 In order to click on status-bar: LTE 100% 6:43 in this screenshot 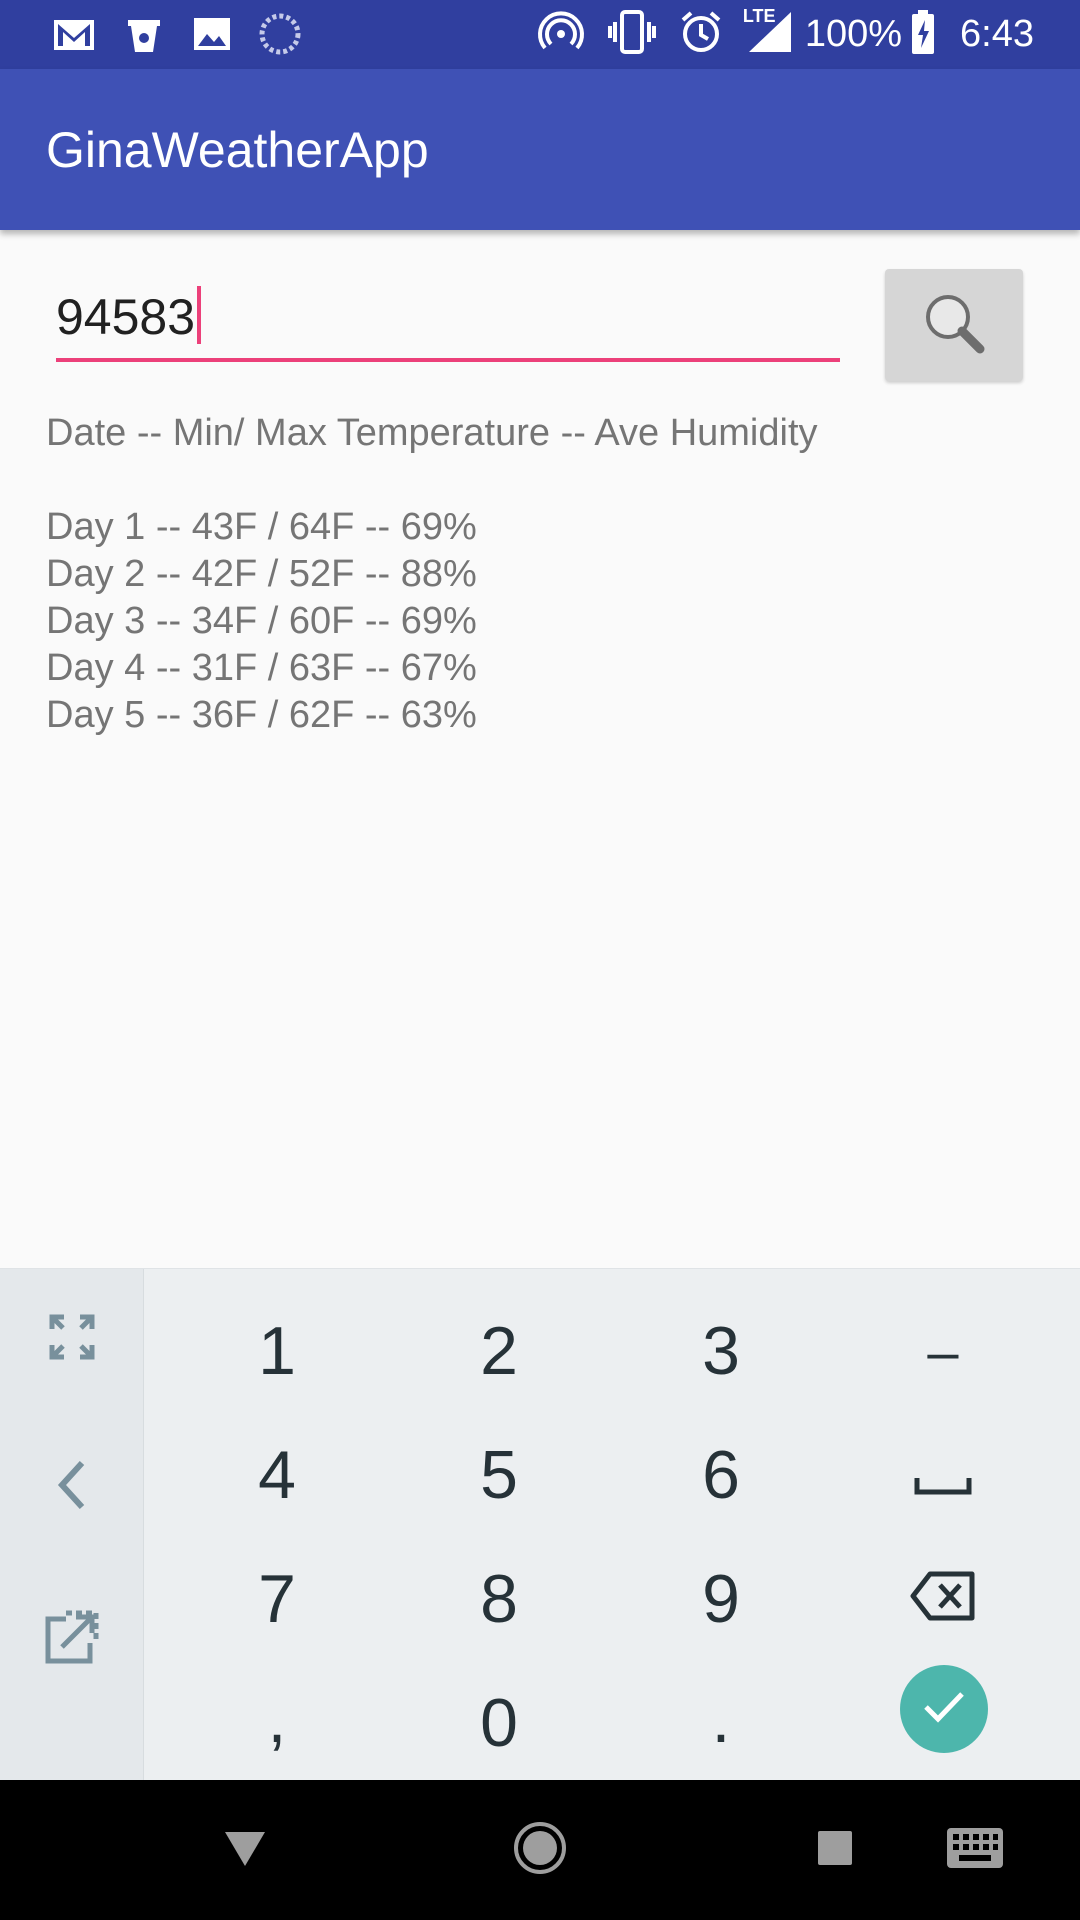, I will do `click(540, 34)`.